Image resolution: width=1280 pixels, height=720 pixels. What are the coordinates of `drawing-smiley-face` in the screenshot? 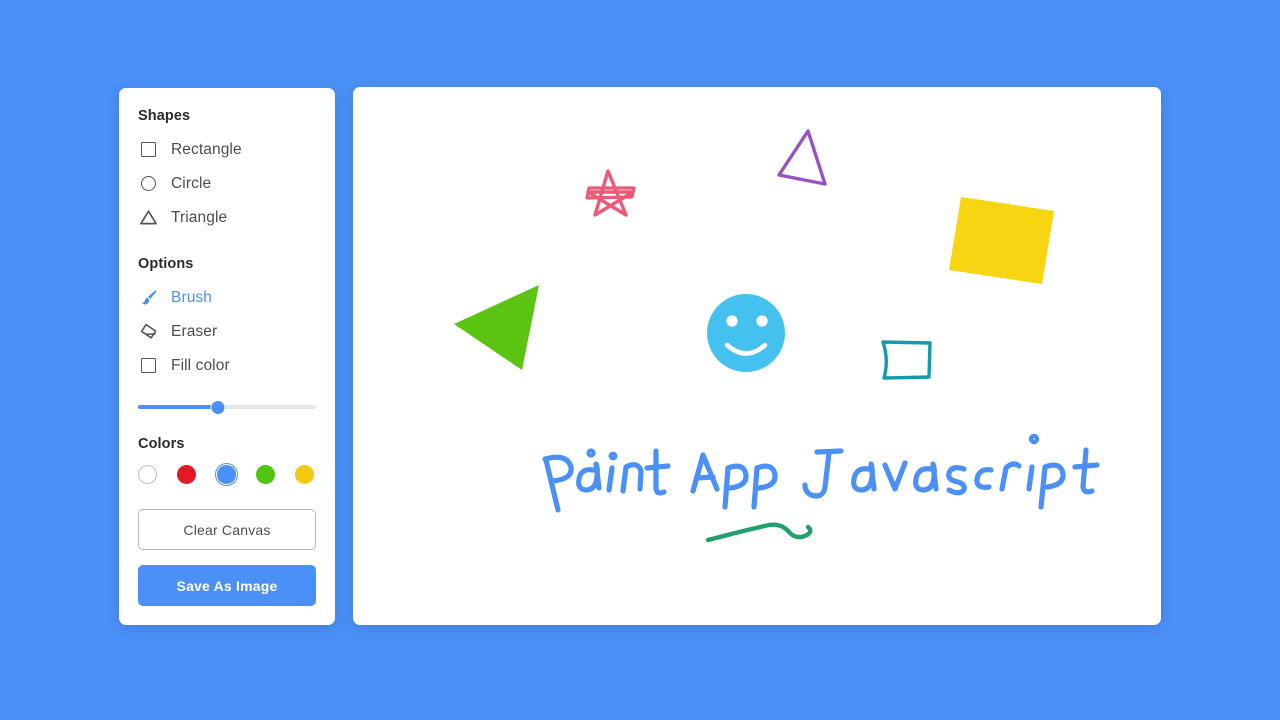 It's located at (746, 333).